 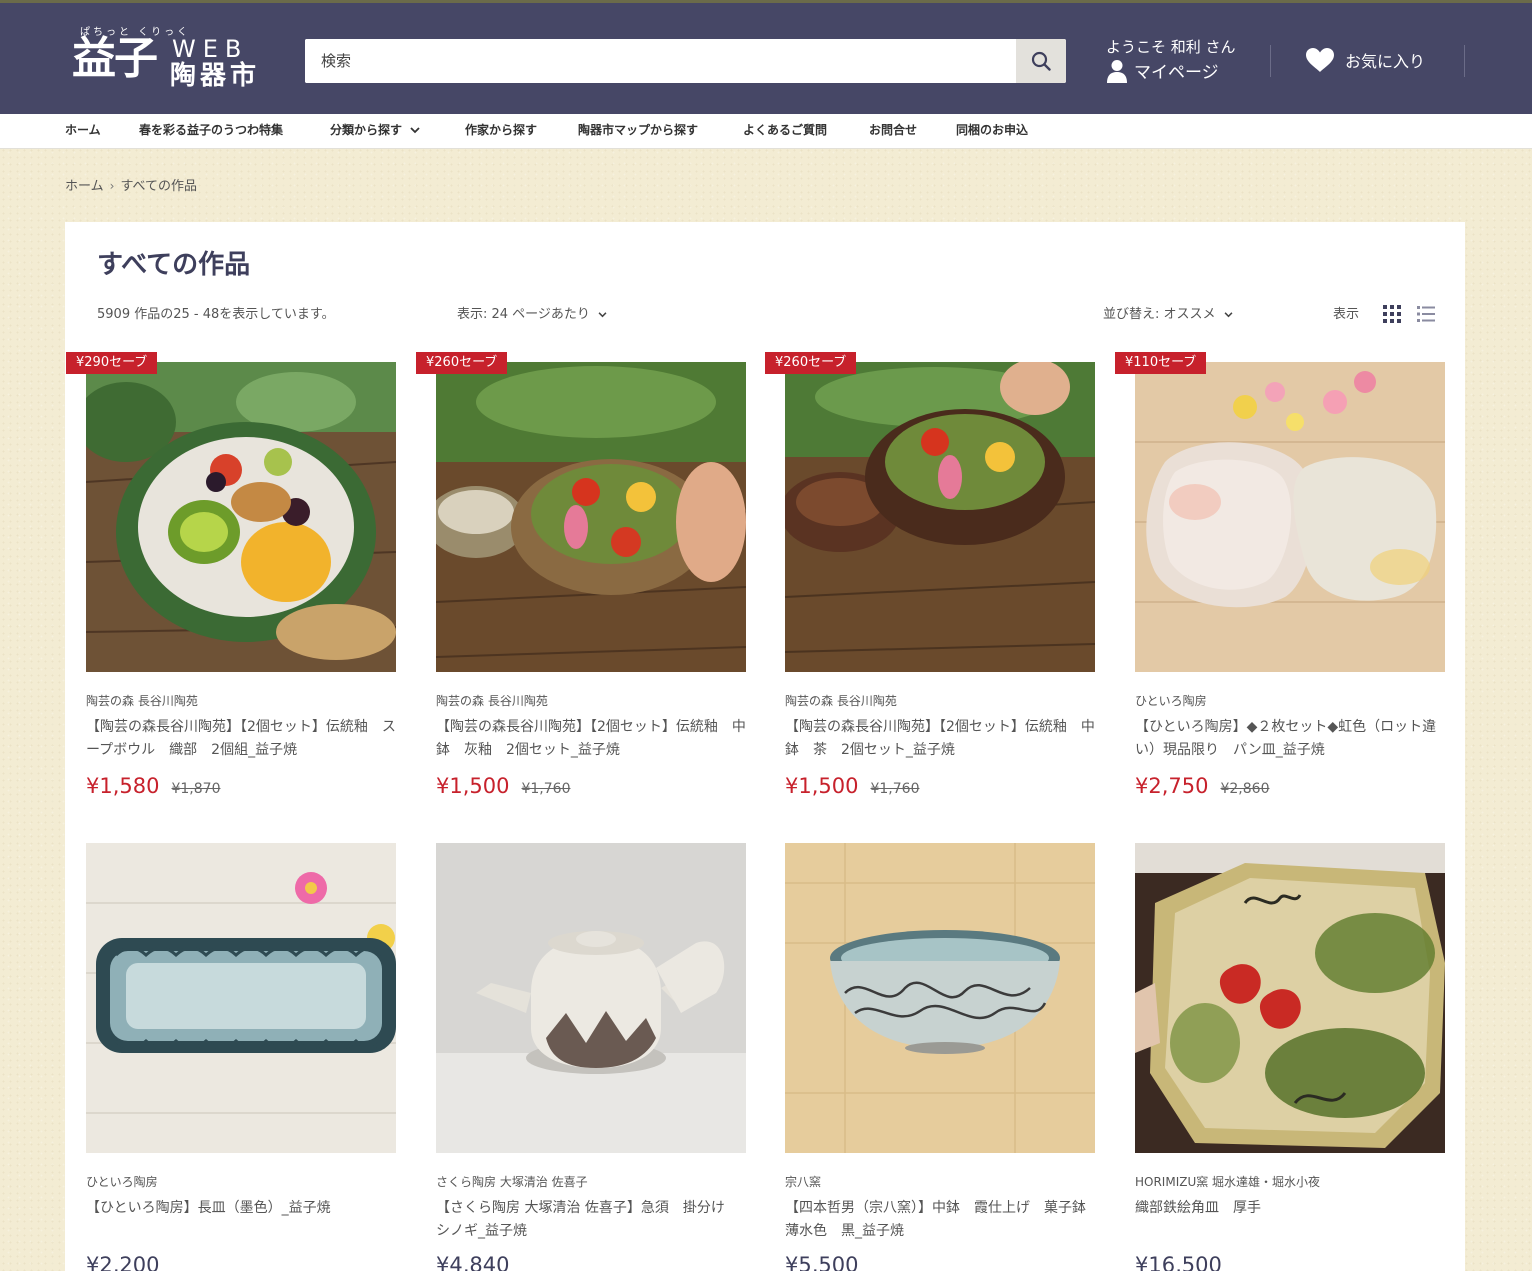 I want to click on account-area: ようこそ 和利 さん マイページ, so click(x=1171, y=59).